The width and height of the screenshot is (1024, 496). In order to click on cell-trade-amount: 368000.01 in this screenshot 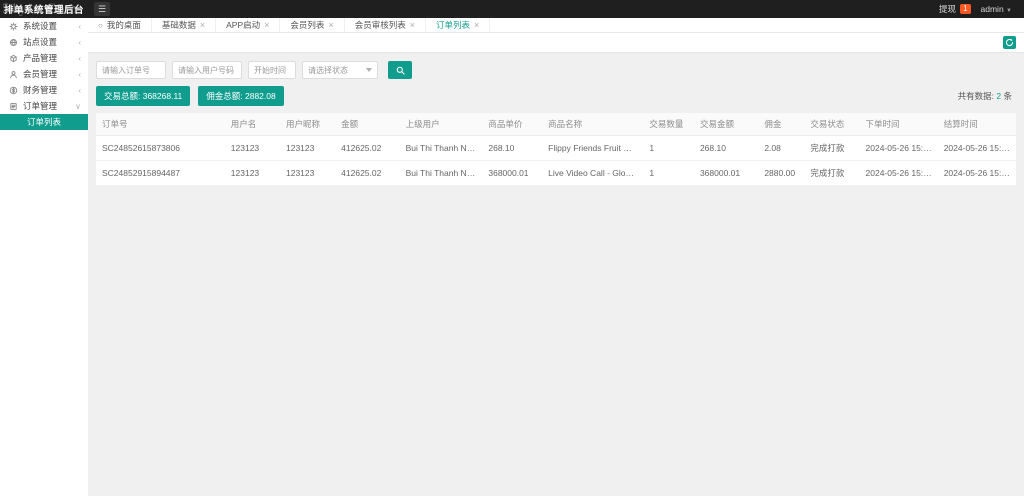, I will do `click(726, 173)`.